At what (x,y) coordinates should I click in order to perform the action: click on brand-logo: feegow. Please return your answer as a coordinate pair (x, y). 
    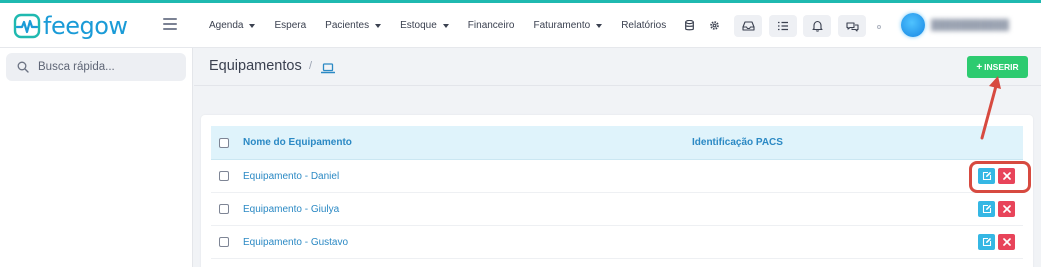
    Looking at the image, I should click on (70, 26).